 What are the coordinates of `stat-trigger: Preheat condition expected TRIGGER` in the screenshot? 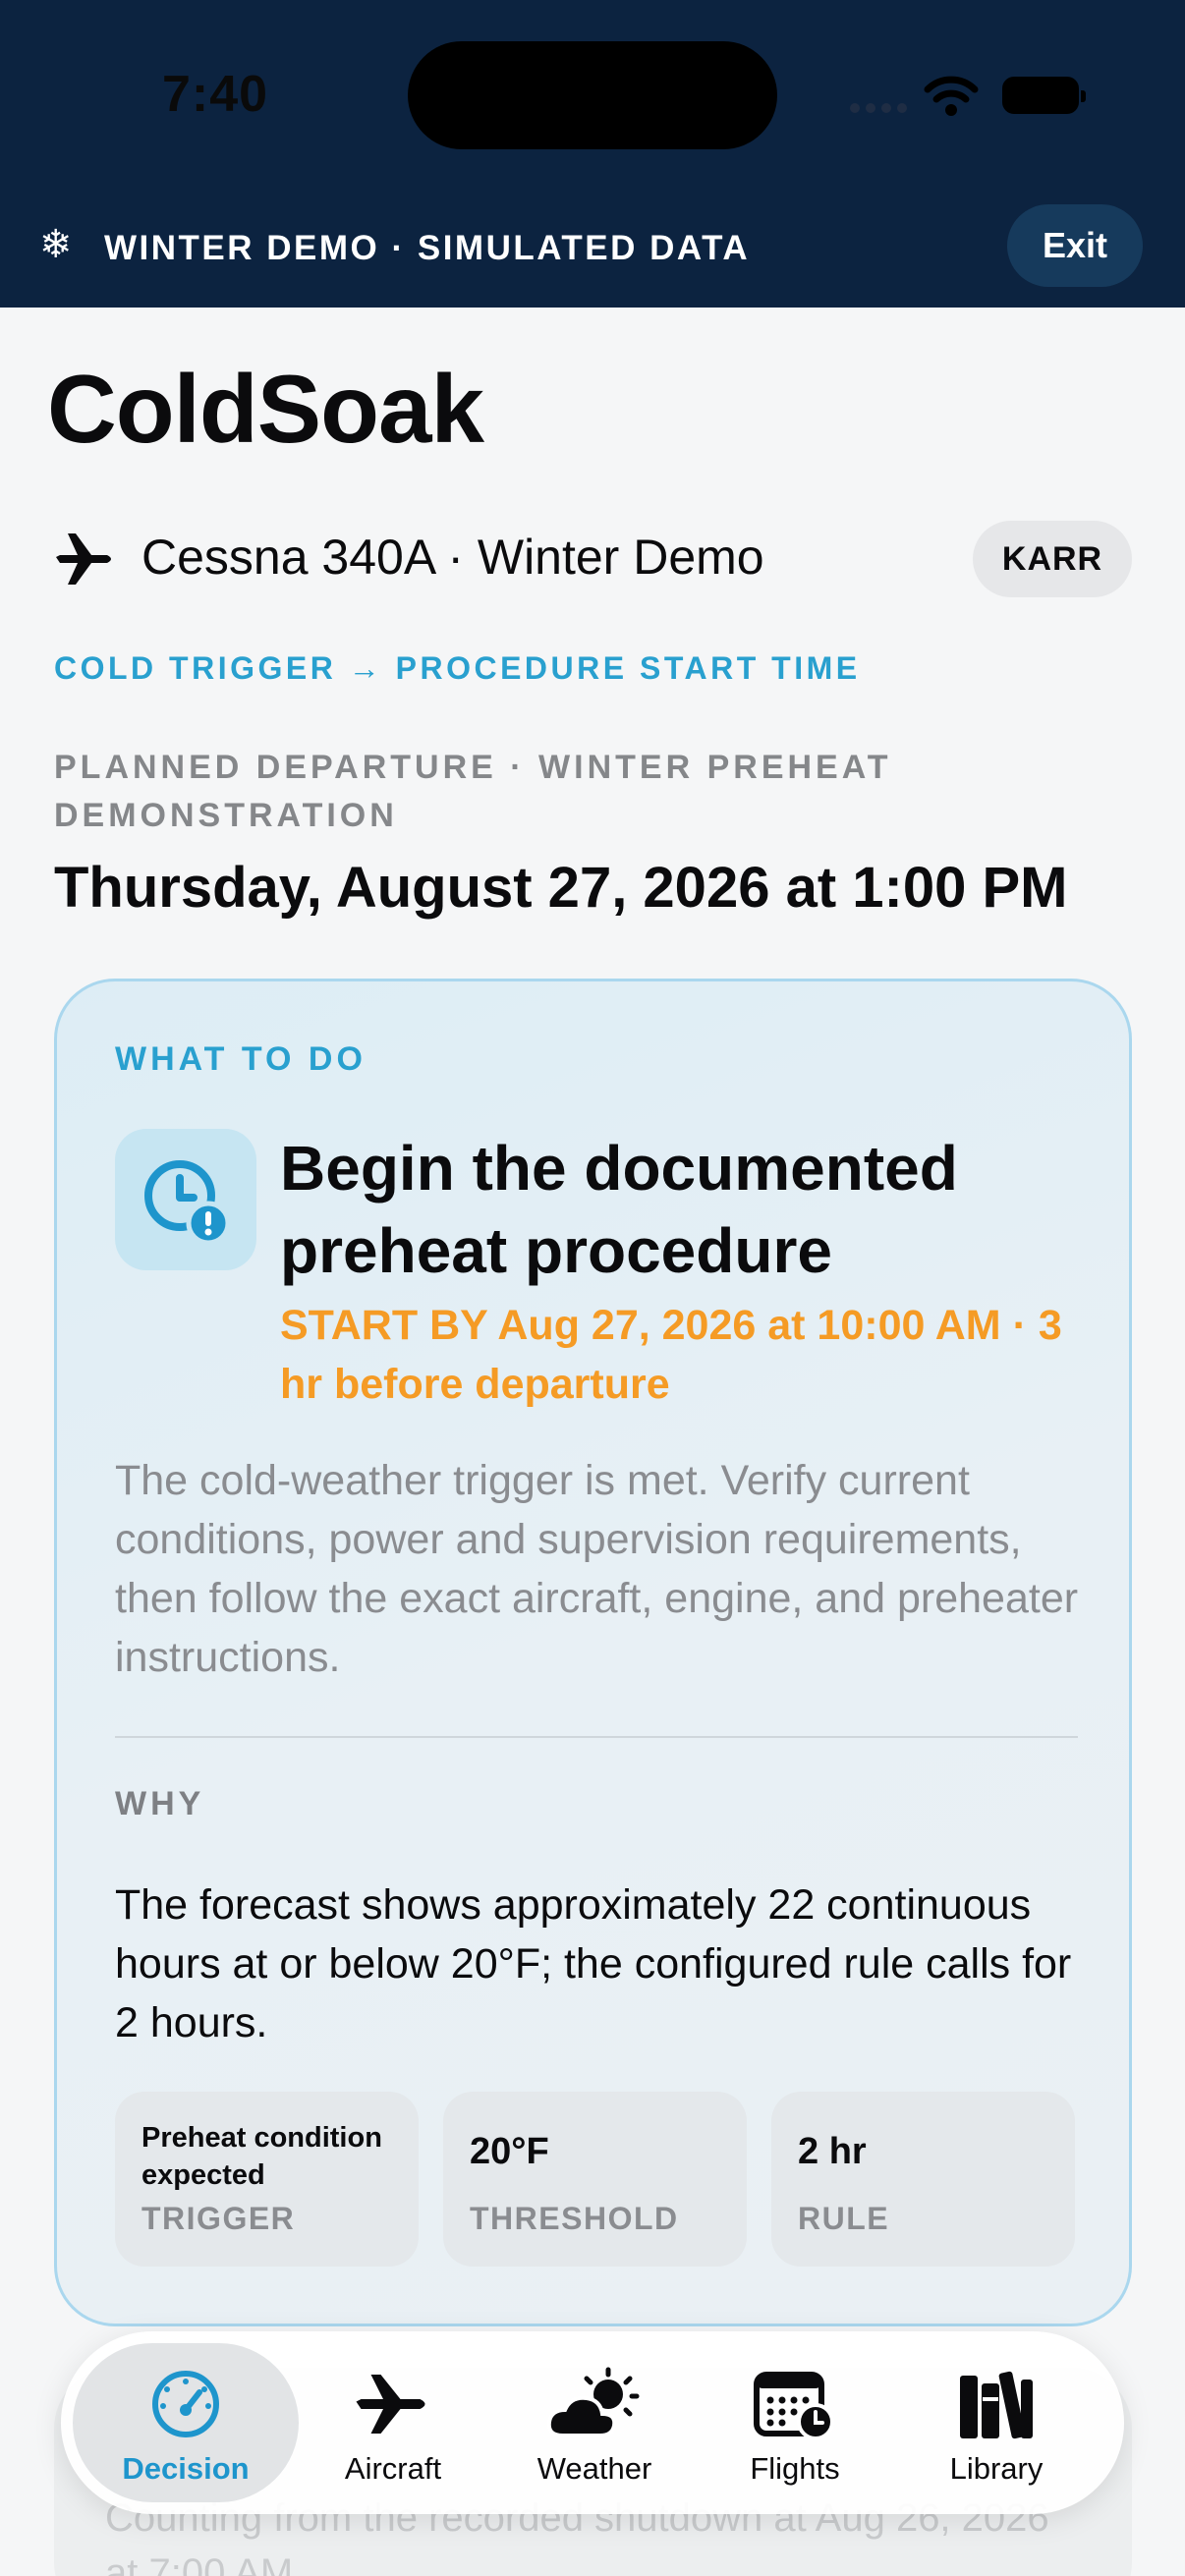 It's located at (267, 2179).